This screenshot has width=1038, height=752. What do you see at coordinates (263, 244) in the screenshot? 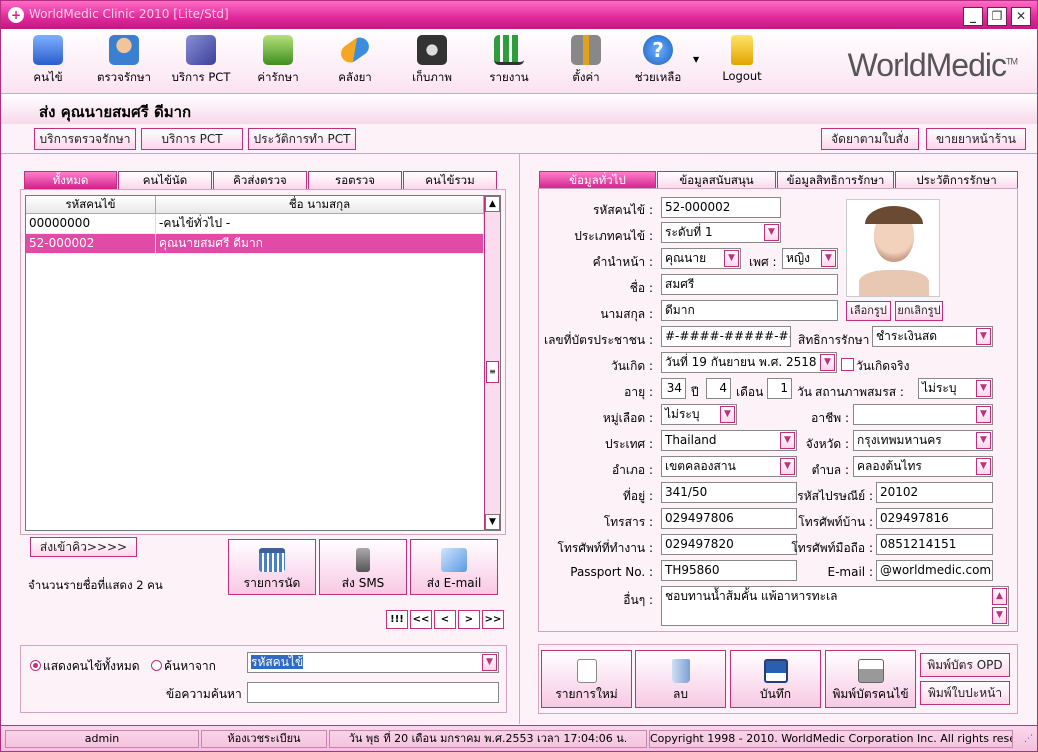
I see `list-item: 52-000002 คุณนายสมศรี ดีมาก` at bounding box center [263, 244].